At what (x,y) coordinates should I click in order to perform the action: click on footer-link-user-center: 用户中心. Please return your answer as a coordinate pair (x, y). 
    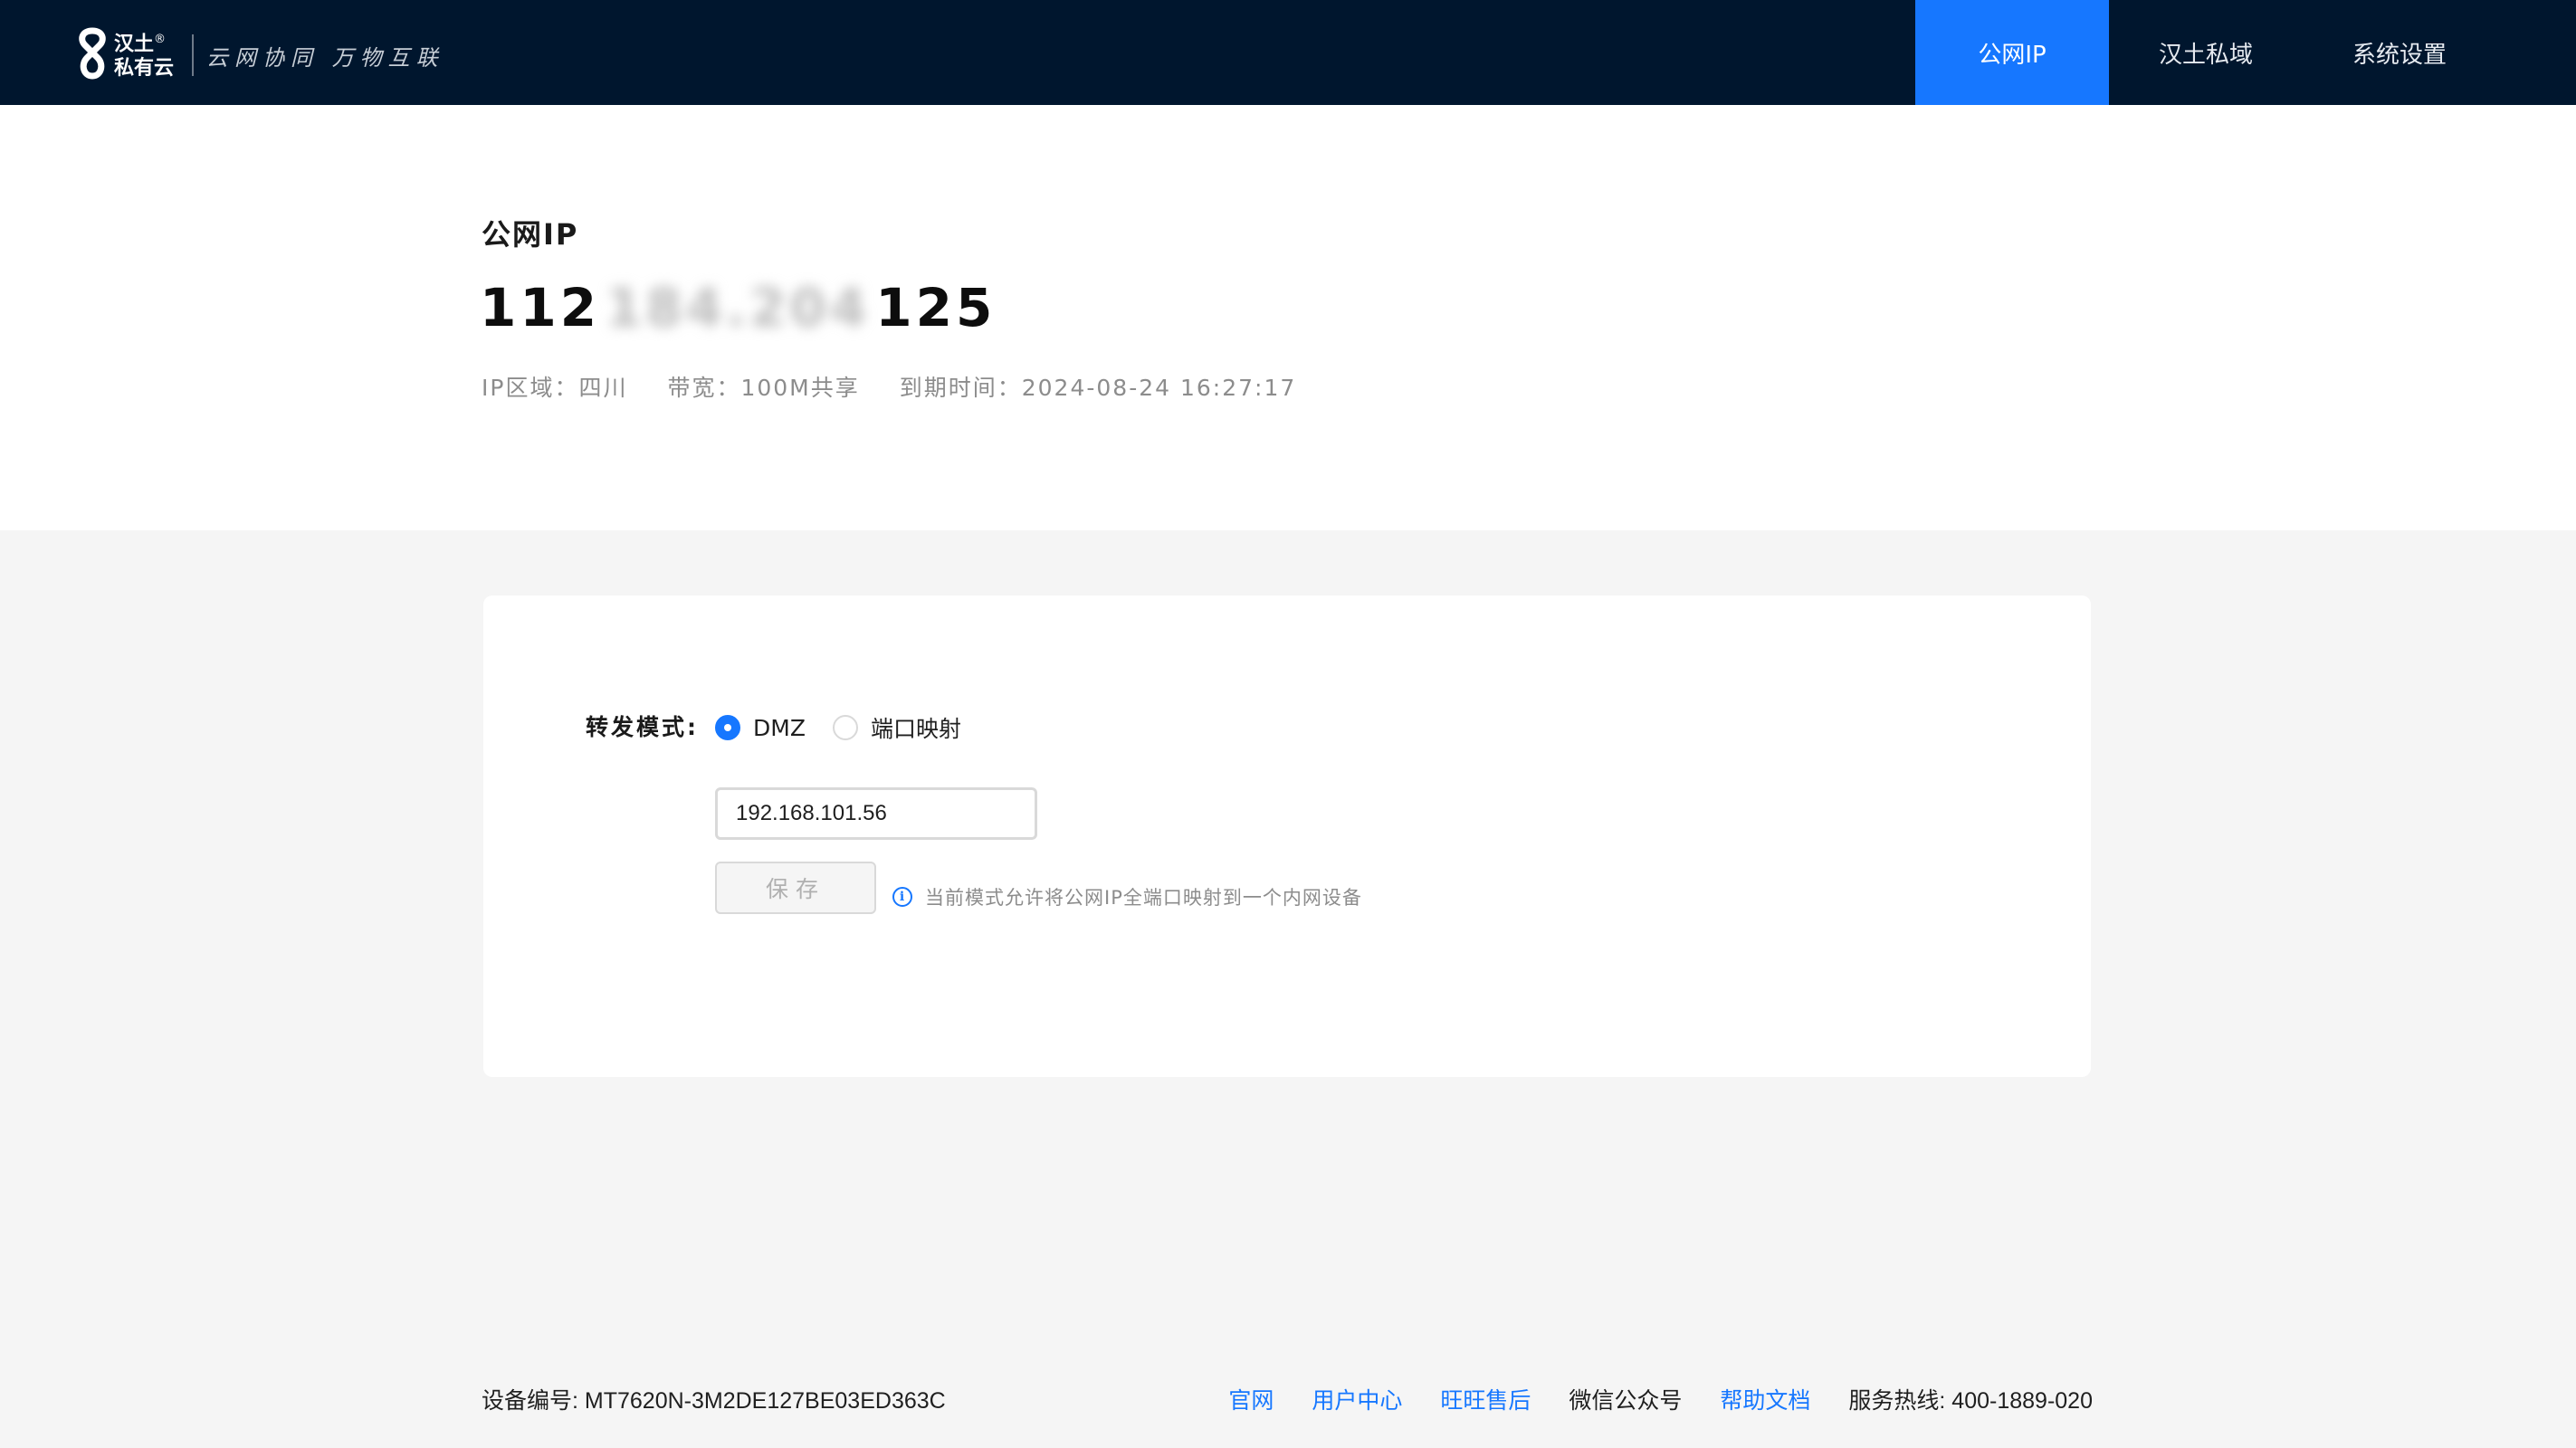
    Looking at the image, I should click on (1357, 1399).